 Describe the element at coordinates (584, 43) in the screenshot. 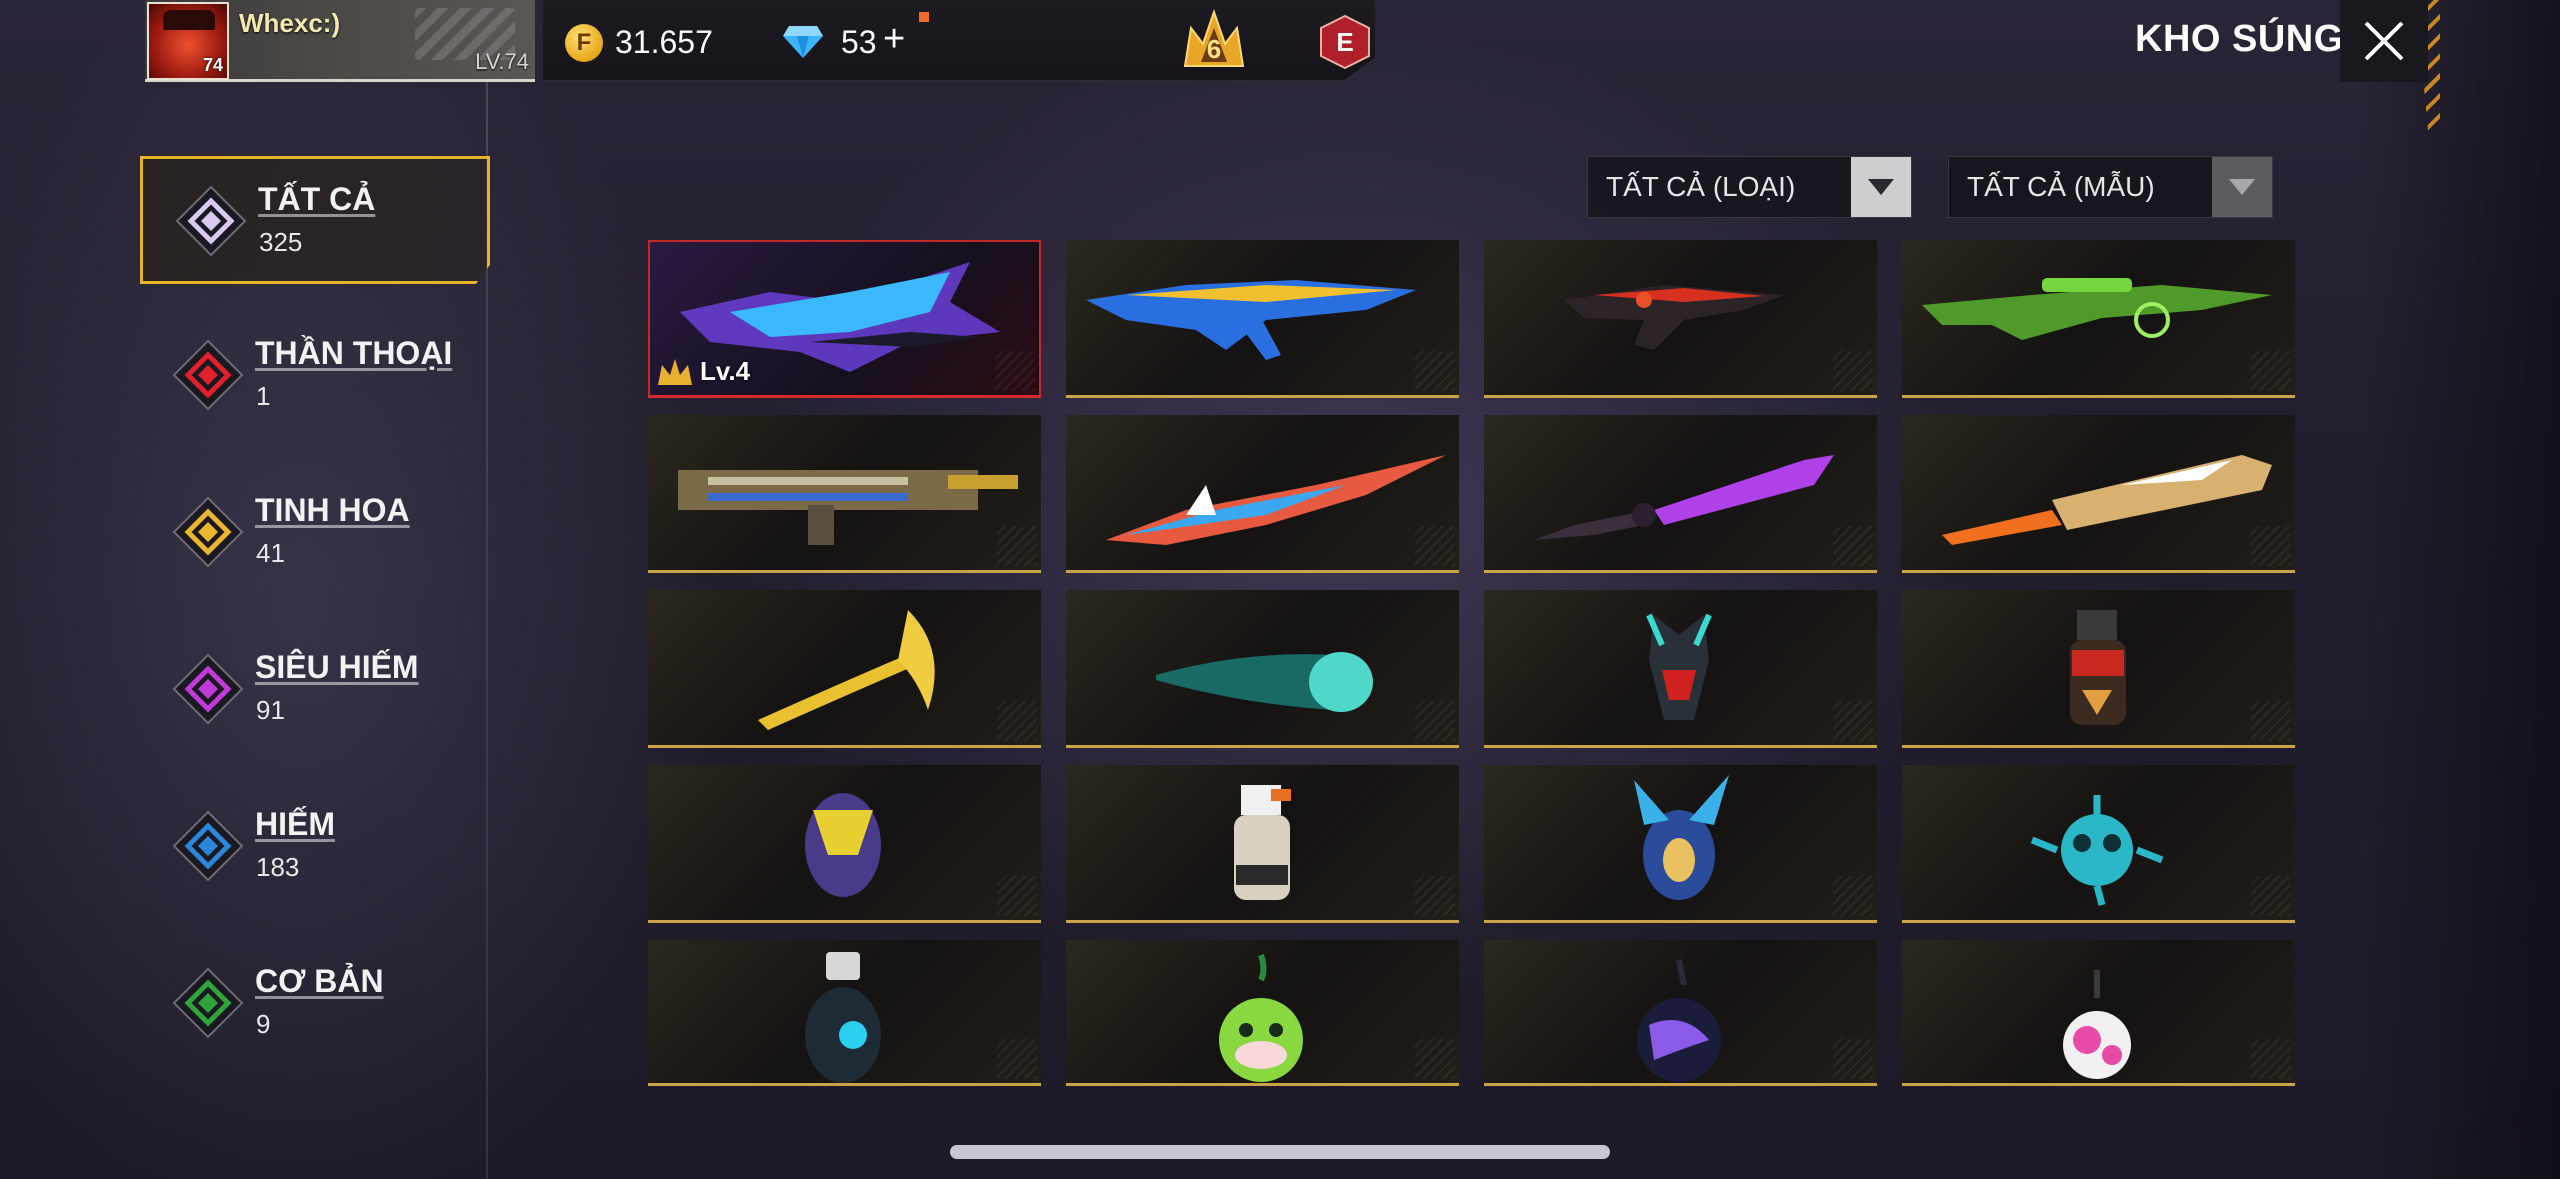

I see `gold-coin-icon: F` at that location.